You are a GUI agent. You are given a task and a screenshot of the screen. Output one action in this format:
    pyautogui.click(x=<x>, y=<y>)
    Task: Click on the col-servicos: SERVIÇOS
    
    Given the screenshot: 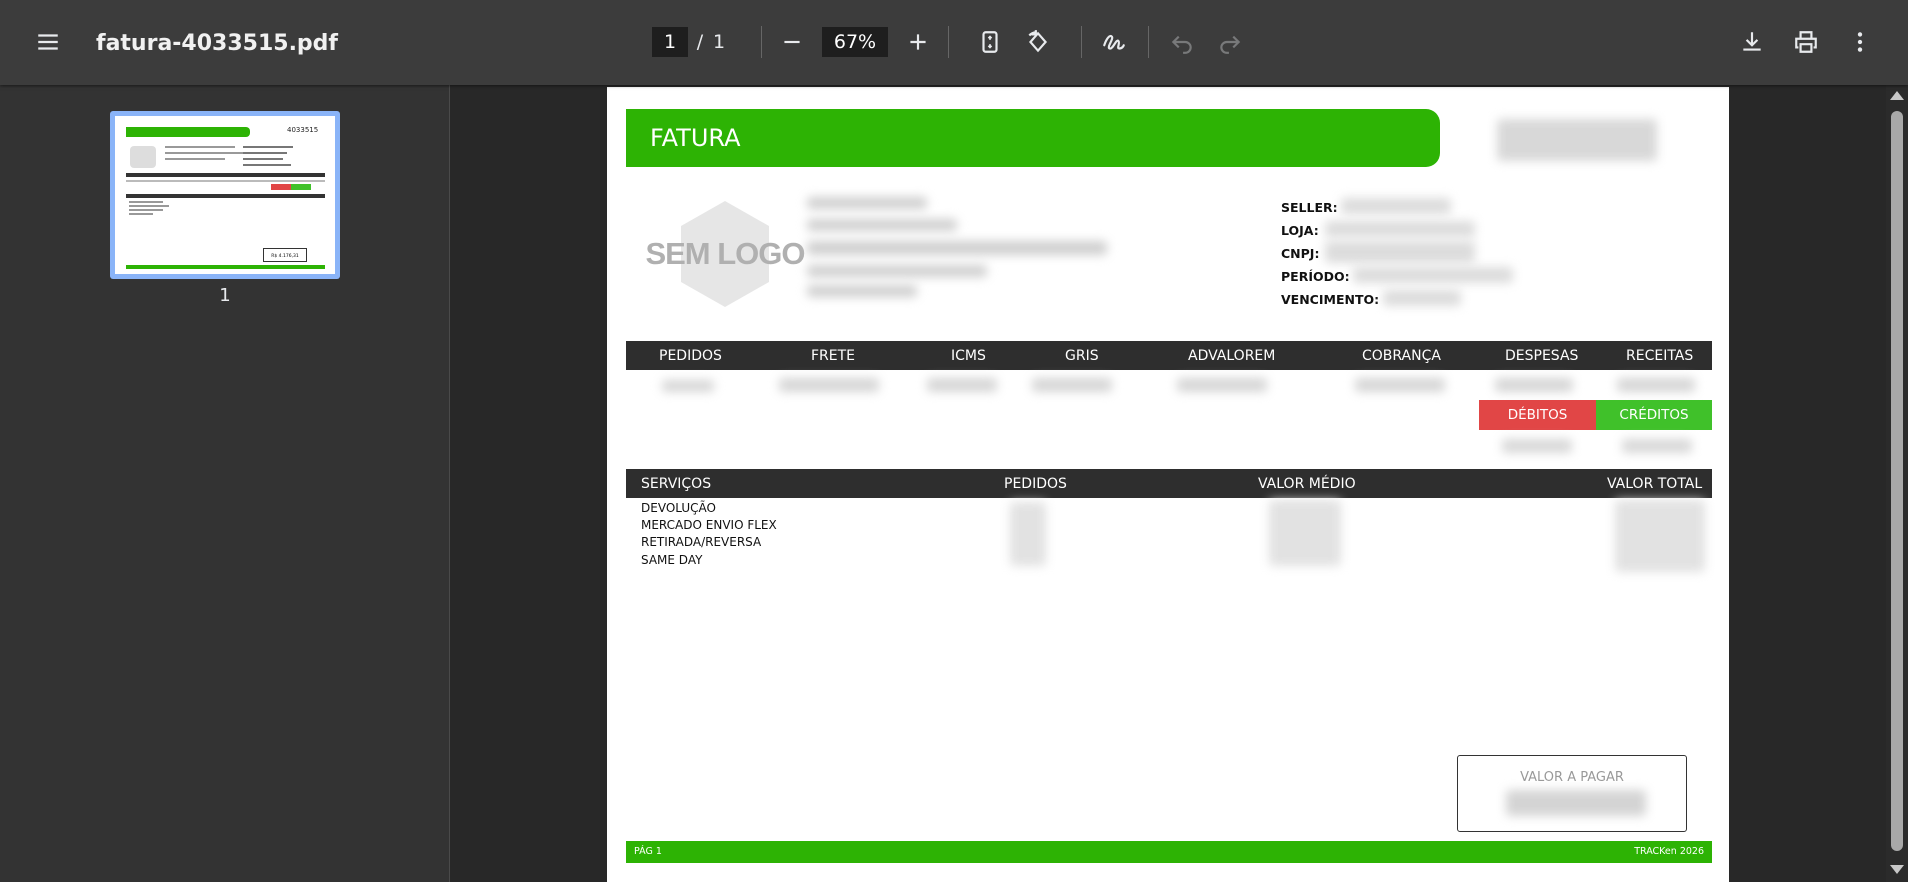 What is the action you would take?
    pyautogui.click(x=676, y=484)
    